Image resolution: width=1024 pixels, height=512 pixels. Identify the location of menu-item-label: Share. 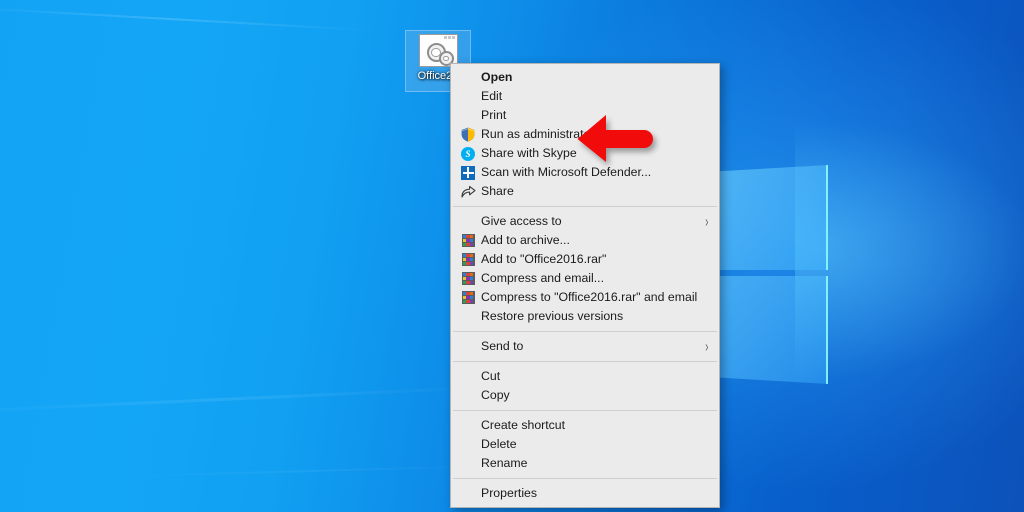
(497, 191).